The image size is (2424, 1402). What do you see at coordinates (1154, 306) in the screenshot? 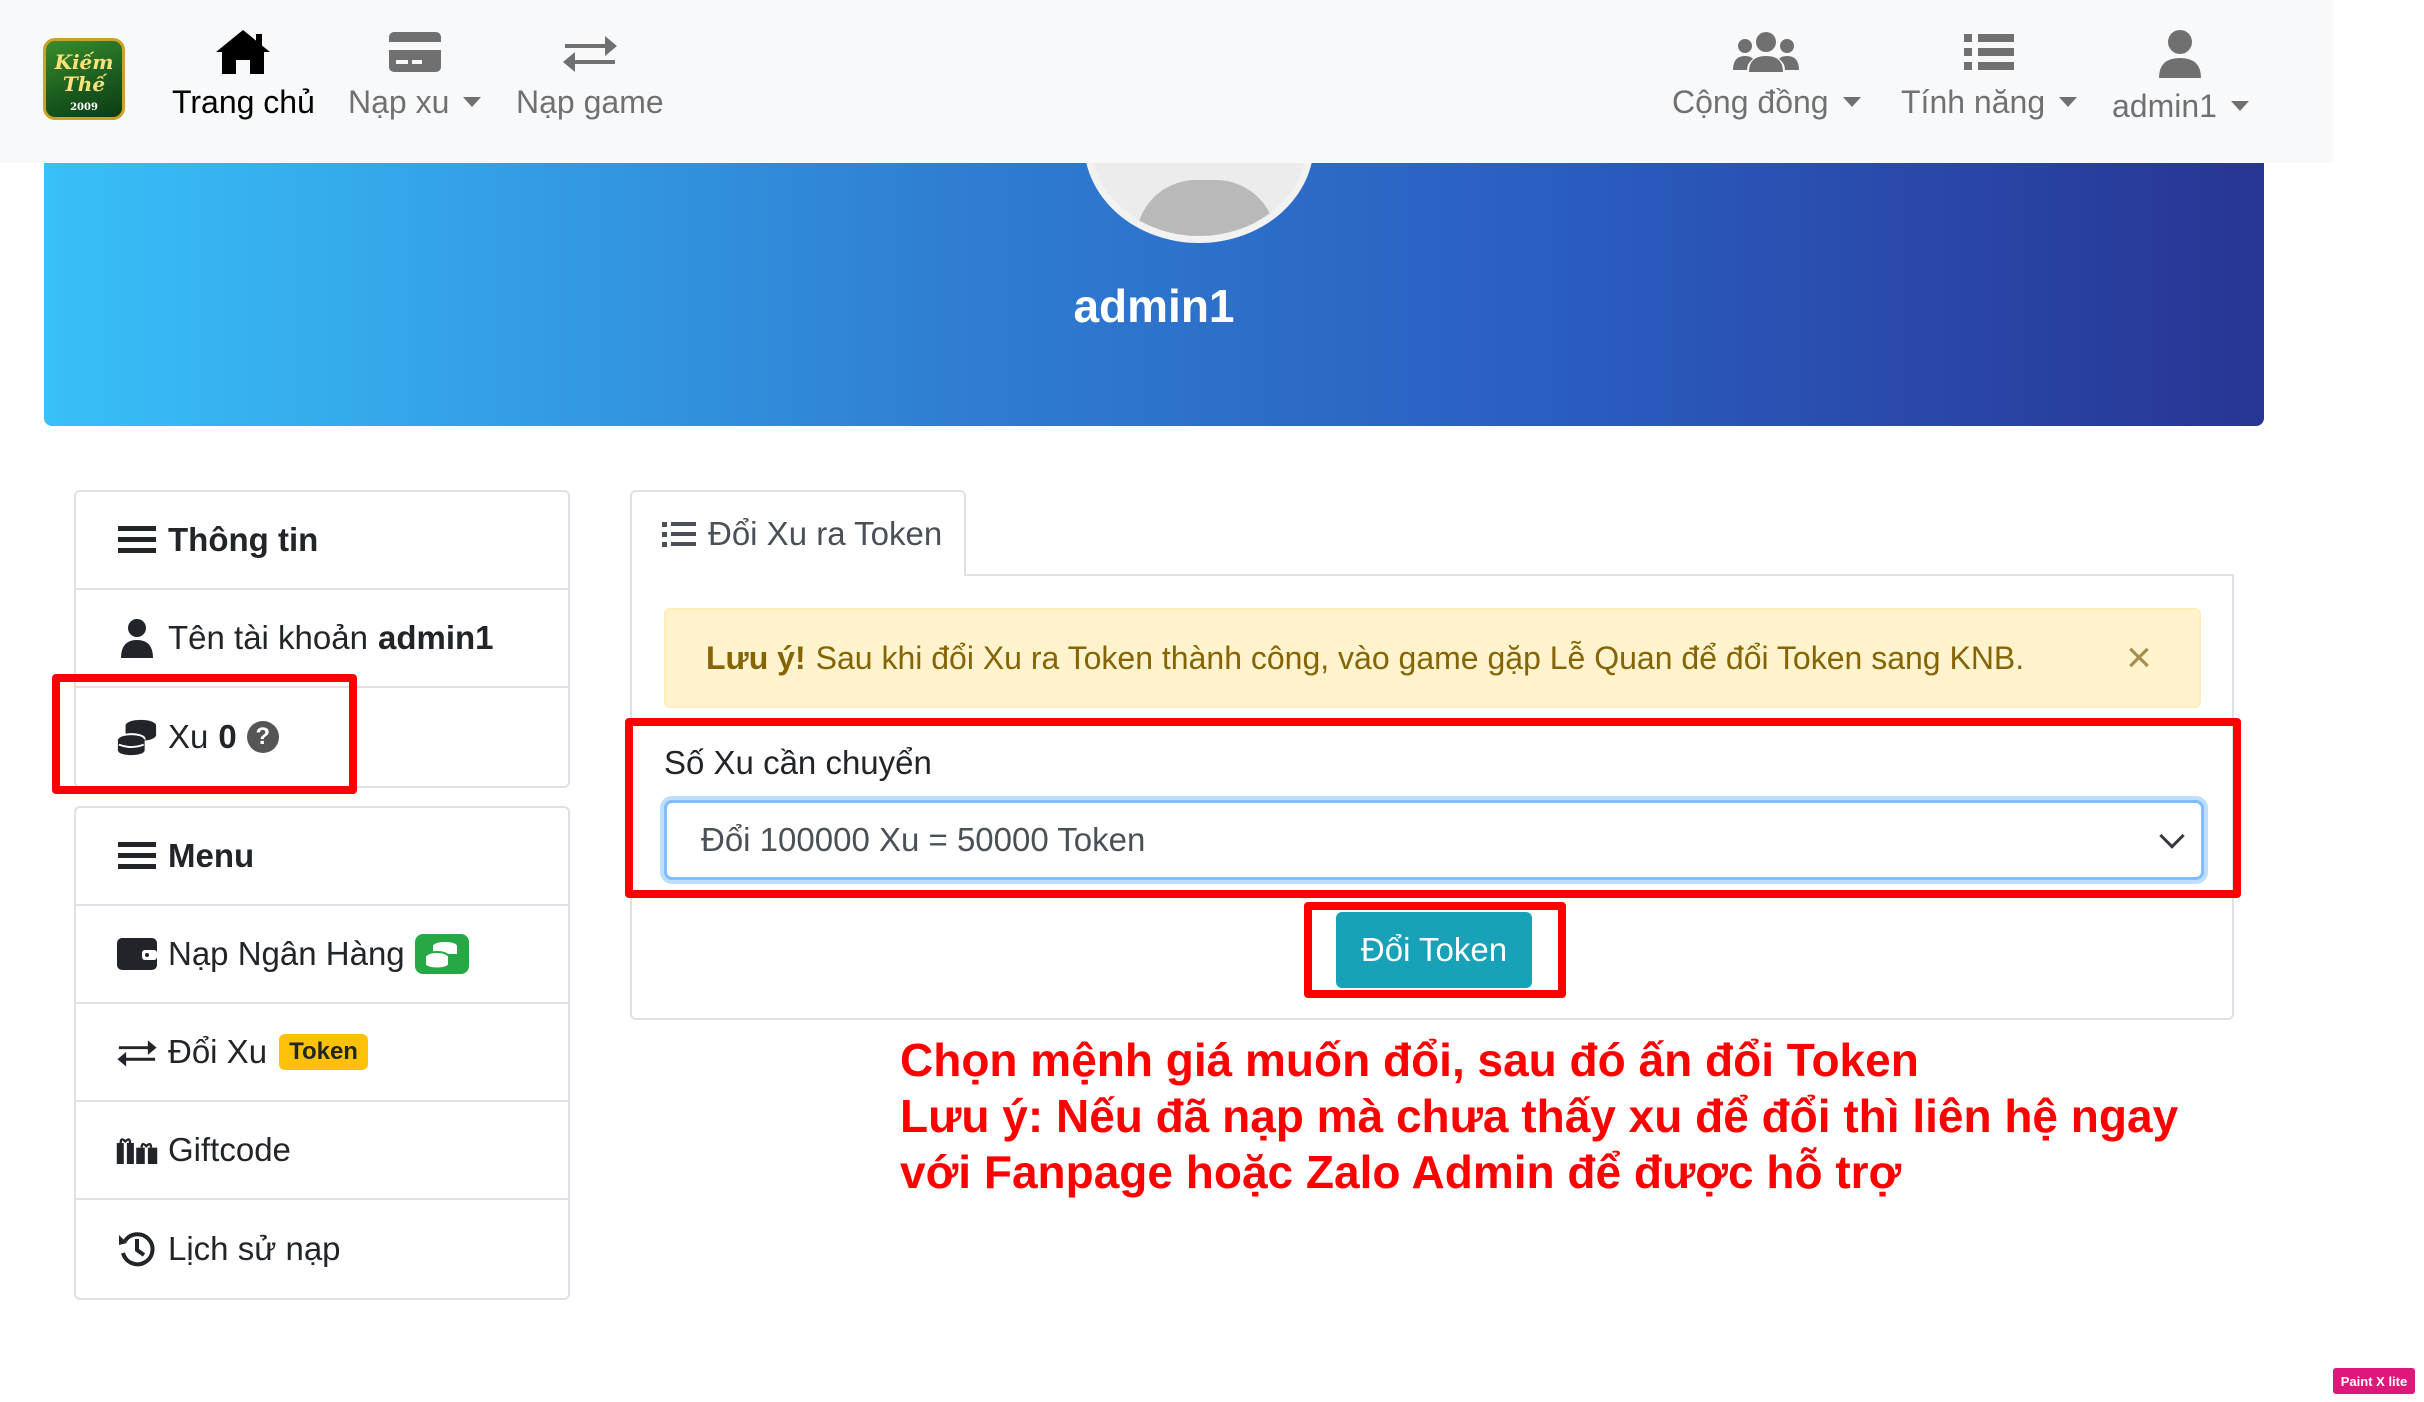
I see `banner-username: admin1` at bounding box center [1154, 306].